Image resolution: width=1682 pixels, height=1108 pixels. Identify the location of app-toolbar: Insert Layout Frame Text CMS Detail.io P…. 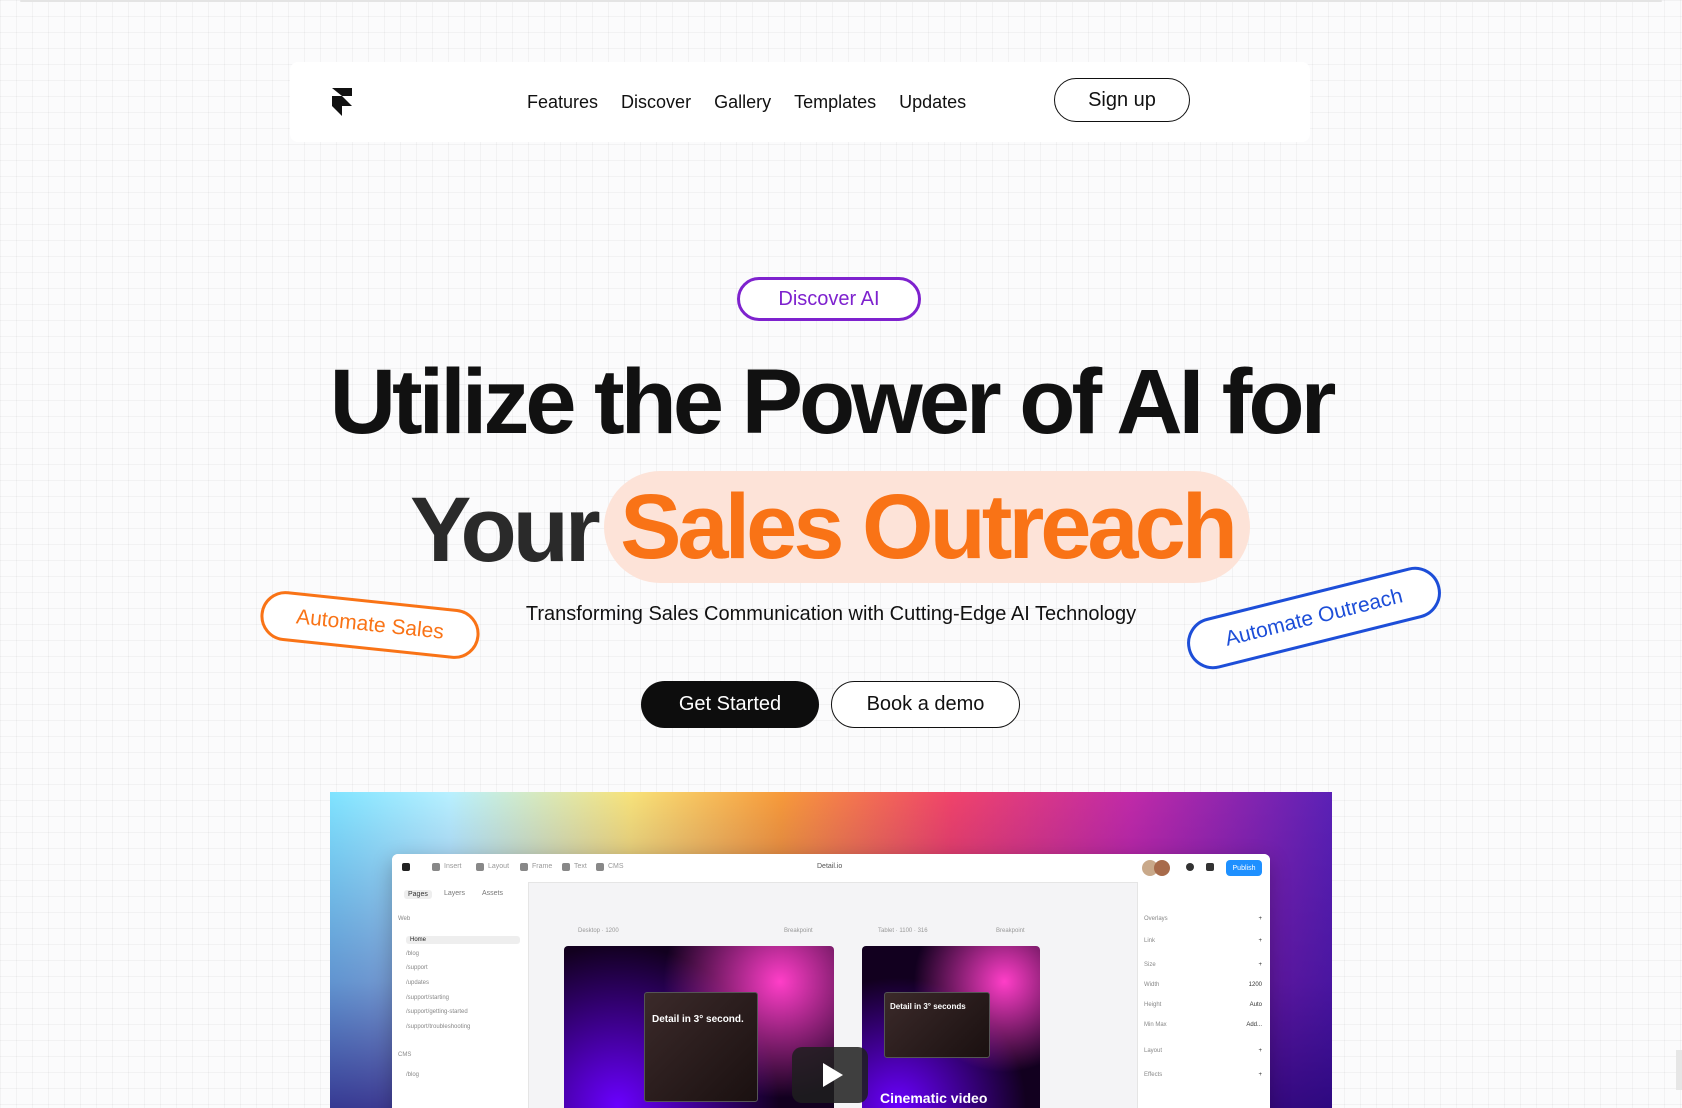
(831, 868).